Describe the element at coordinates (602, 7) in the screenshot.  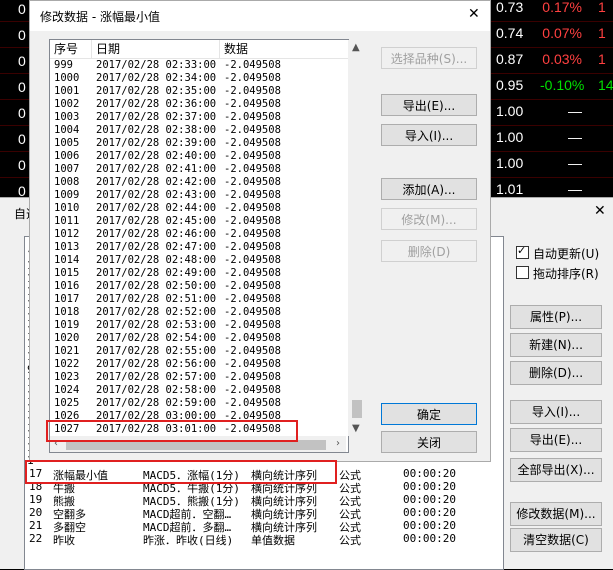
I see `quote-extra: 1` at that location.